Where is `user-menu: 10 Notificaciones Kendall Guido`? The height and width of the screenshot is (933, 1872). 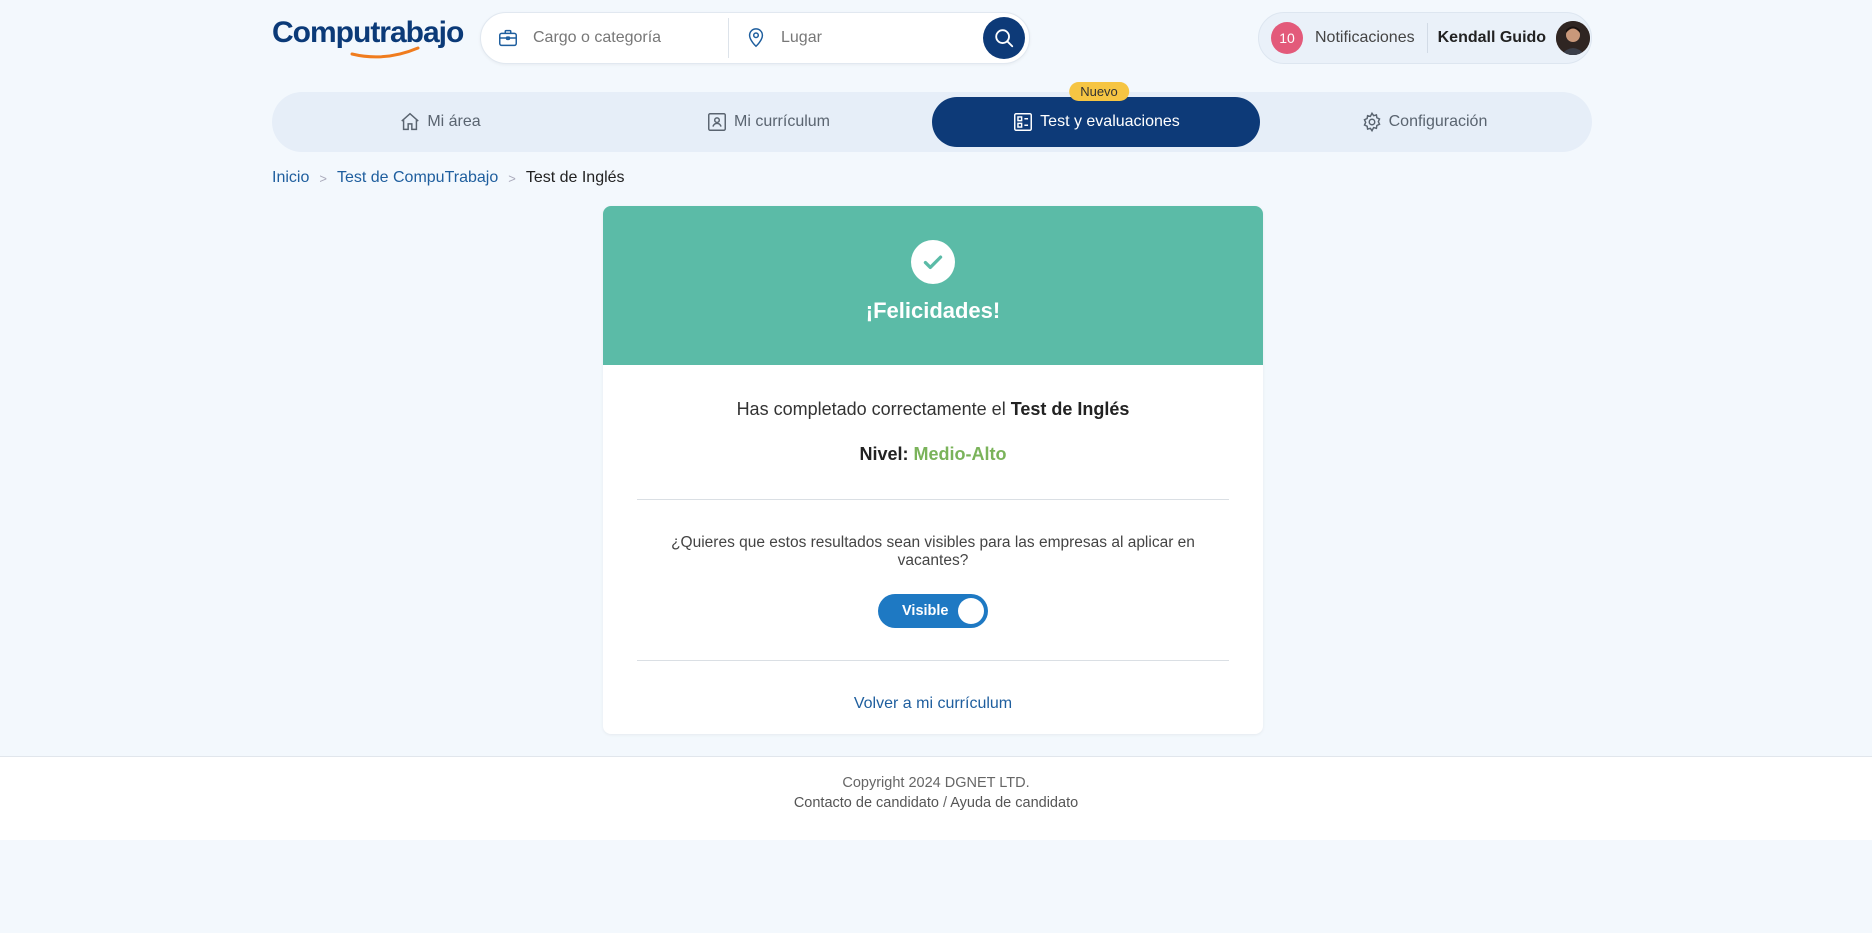 user-menu: 10 Notificaciones Kendall Guido is located at coordinates (1425, 38).